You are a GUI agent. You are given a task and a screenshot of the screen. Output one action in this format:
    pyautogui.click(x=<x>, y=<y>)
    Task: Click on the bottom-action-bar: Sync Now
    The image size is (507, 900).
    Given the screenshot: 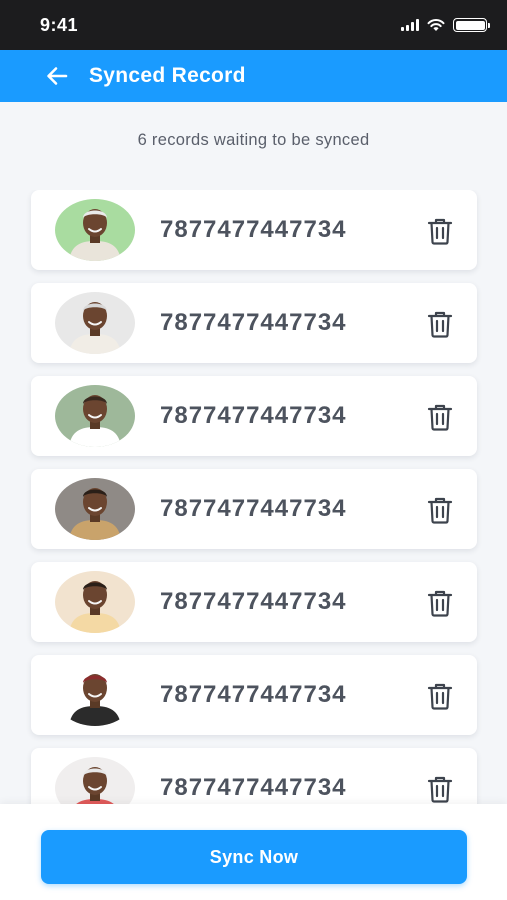 What is the action you would take?
    pyautogui.click(x=253, y=852)
    